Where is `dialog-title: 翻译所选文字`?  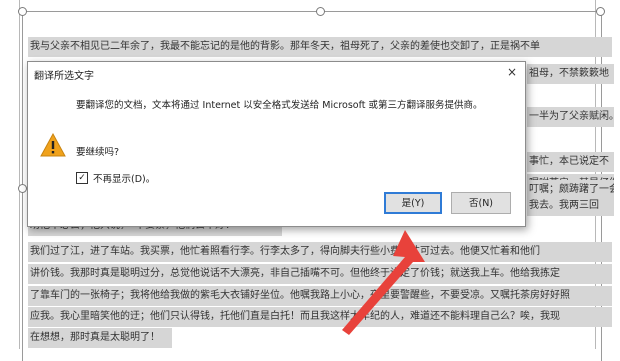
dialog-title: 翻译所选文字 is located at coordinates (64, 76).